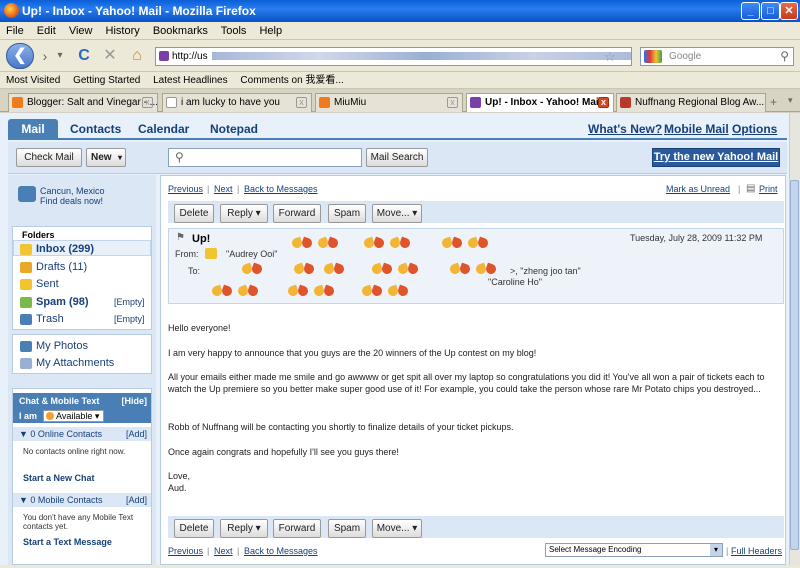  What do you see at coordinates (768, 189) in the screenshot?
I see `print-link: Print` at bounding box center [768, 189].